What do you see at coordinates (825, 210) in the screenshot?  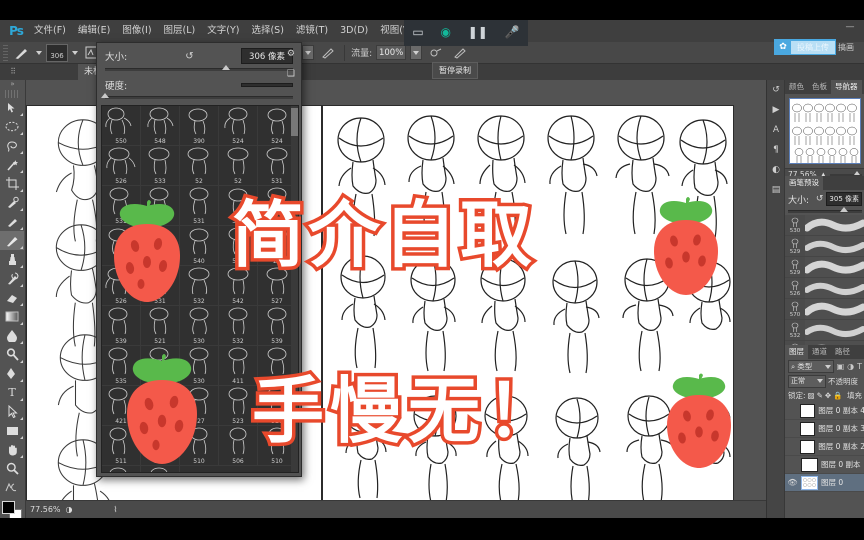 I see `panel-brush-size-slider` at bounding box center [825, 210].